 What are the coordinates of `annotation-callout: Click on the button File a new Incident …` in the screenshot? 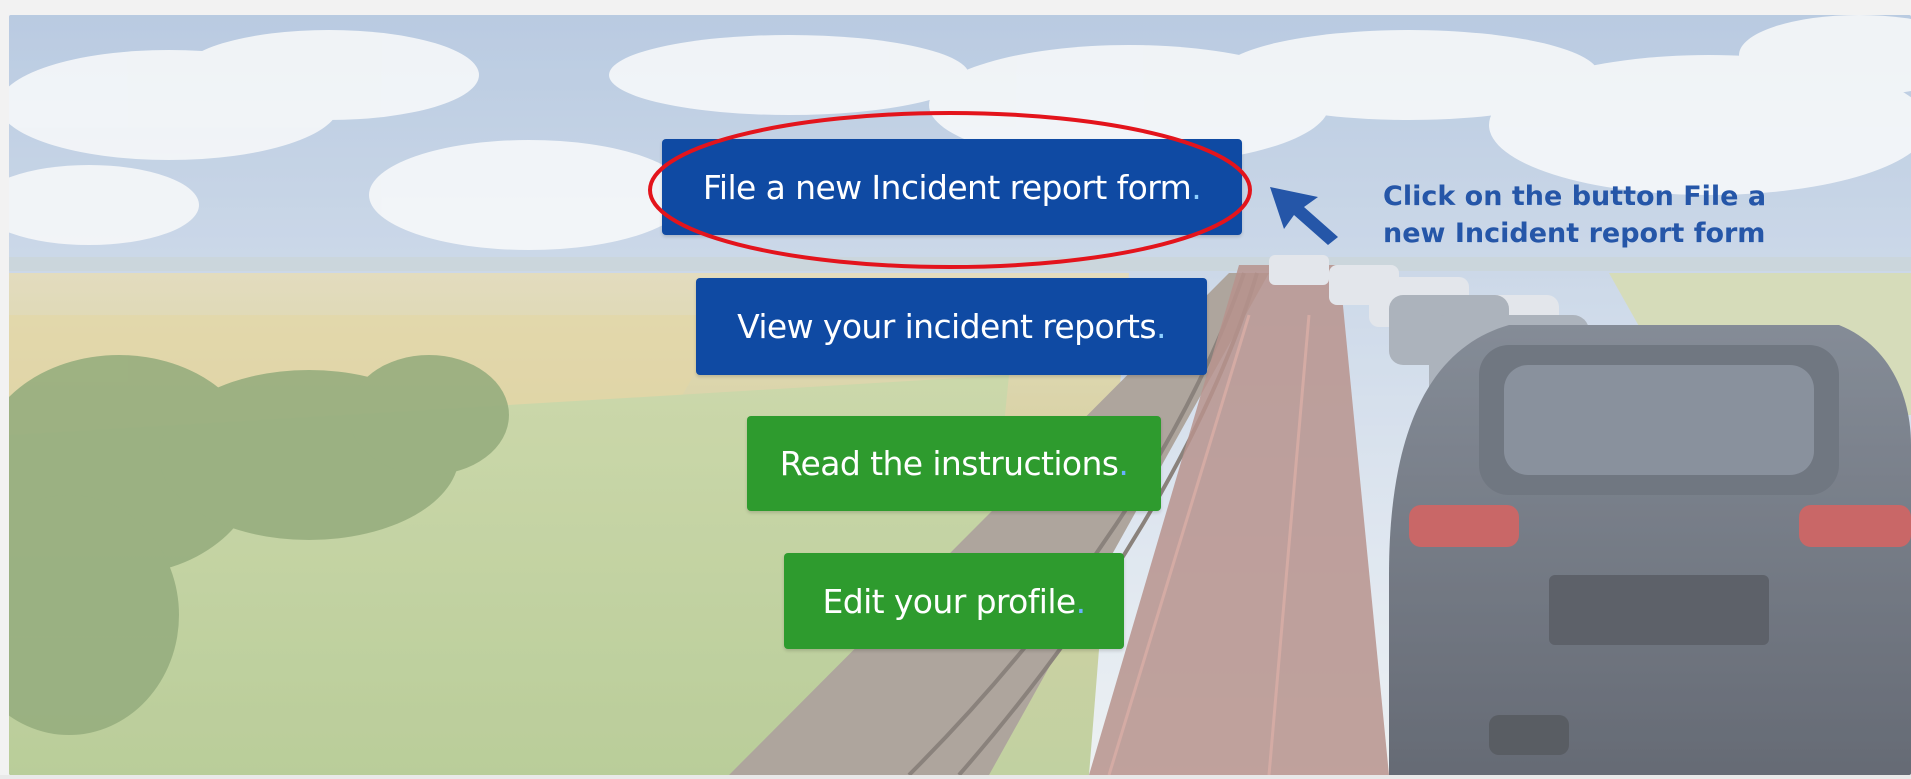 It's located at (1593, 215).